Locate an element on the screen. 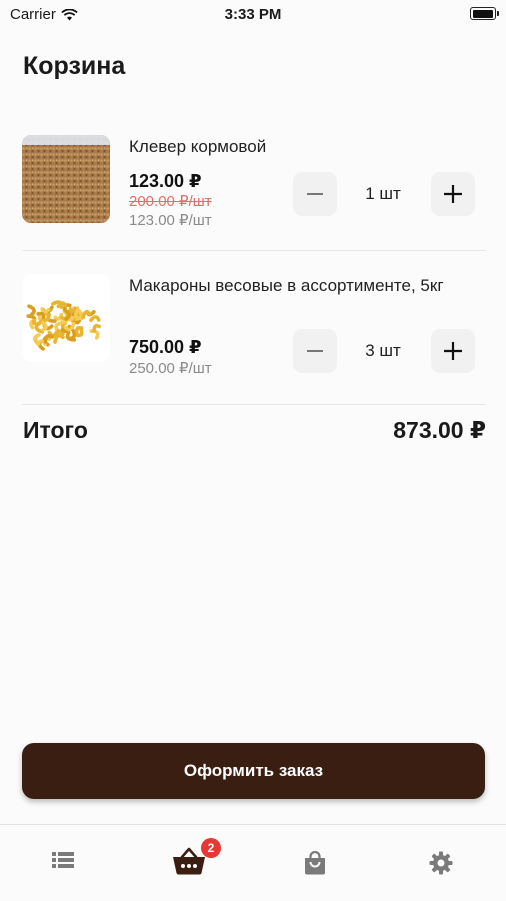  shopping-bag-icon is located at coordinates (315, 863).